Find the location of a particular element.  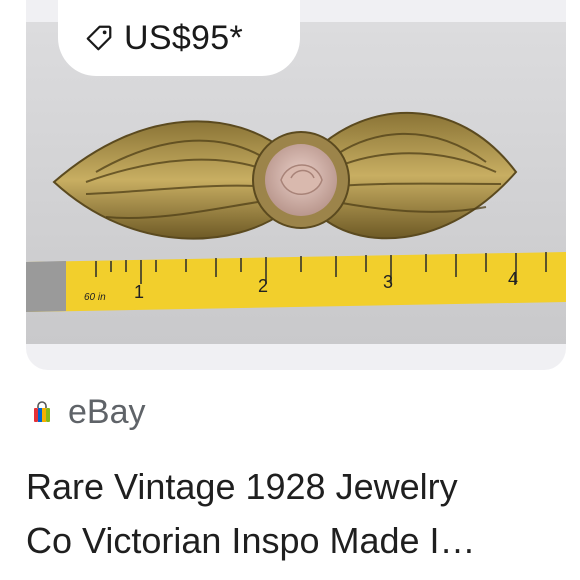

tape-number-2: 2 is located at coordinates (263, 286).